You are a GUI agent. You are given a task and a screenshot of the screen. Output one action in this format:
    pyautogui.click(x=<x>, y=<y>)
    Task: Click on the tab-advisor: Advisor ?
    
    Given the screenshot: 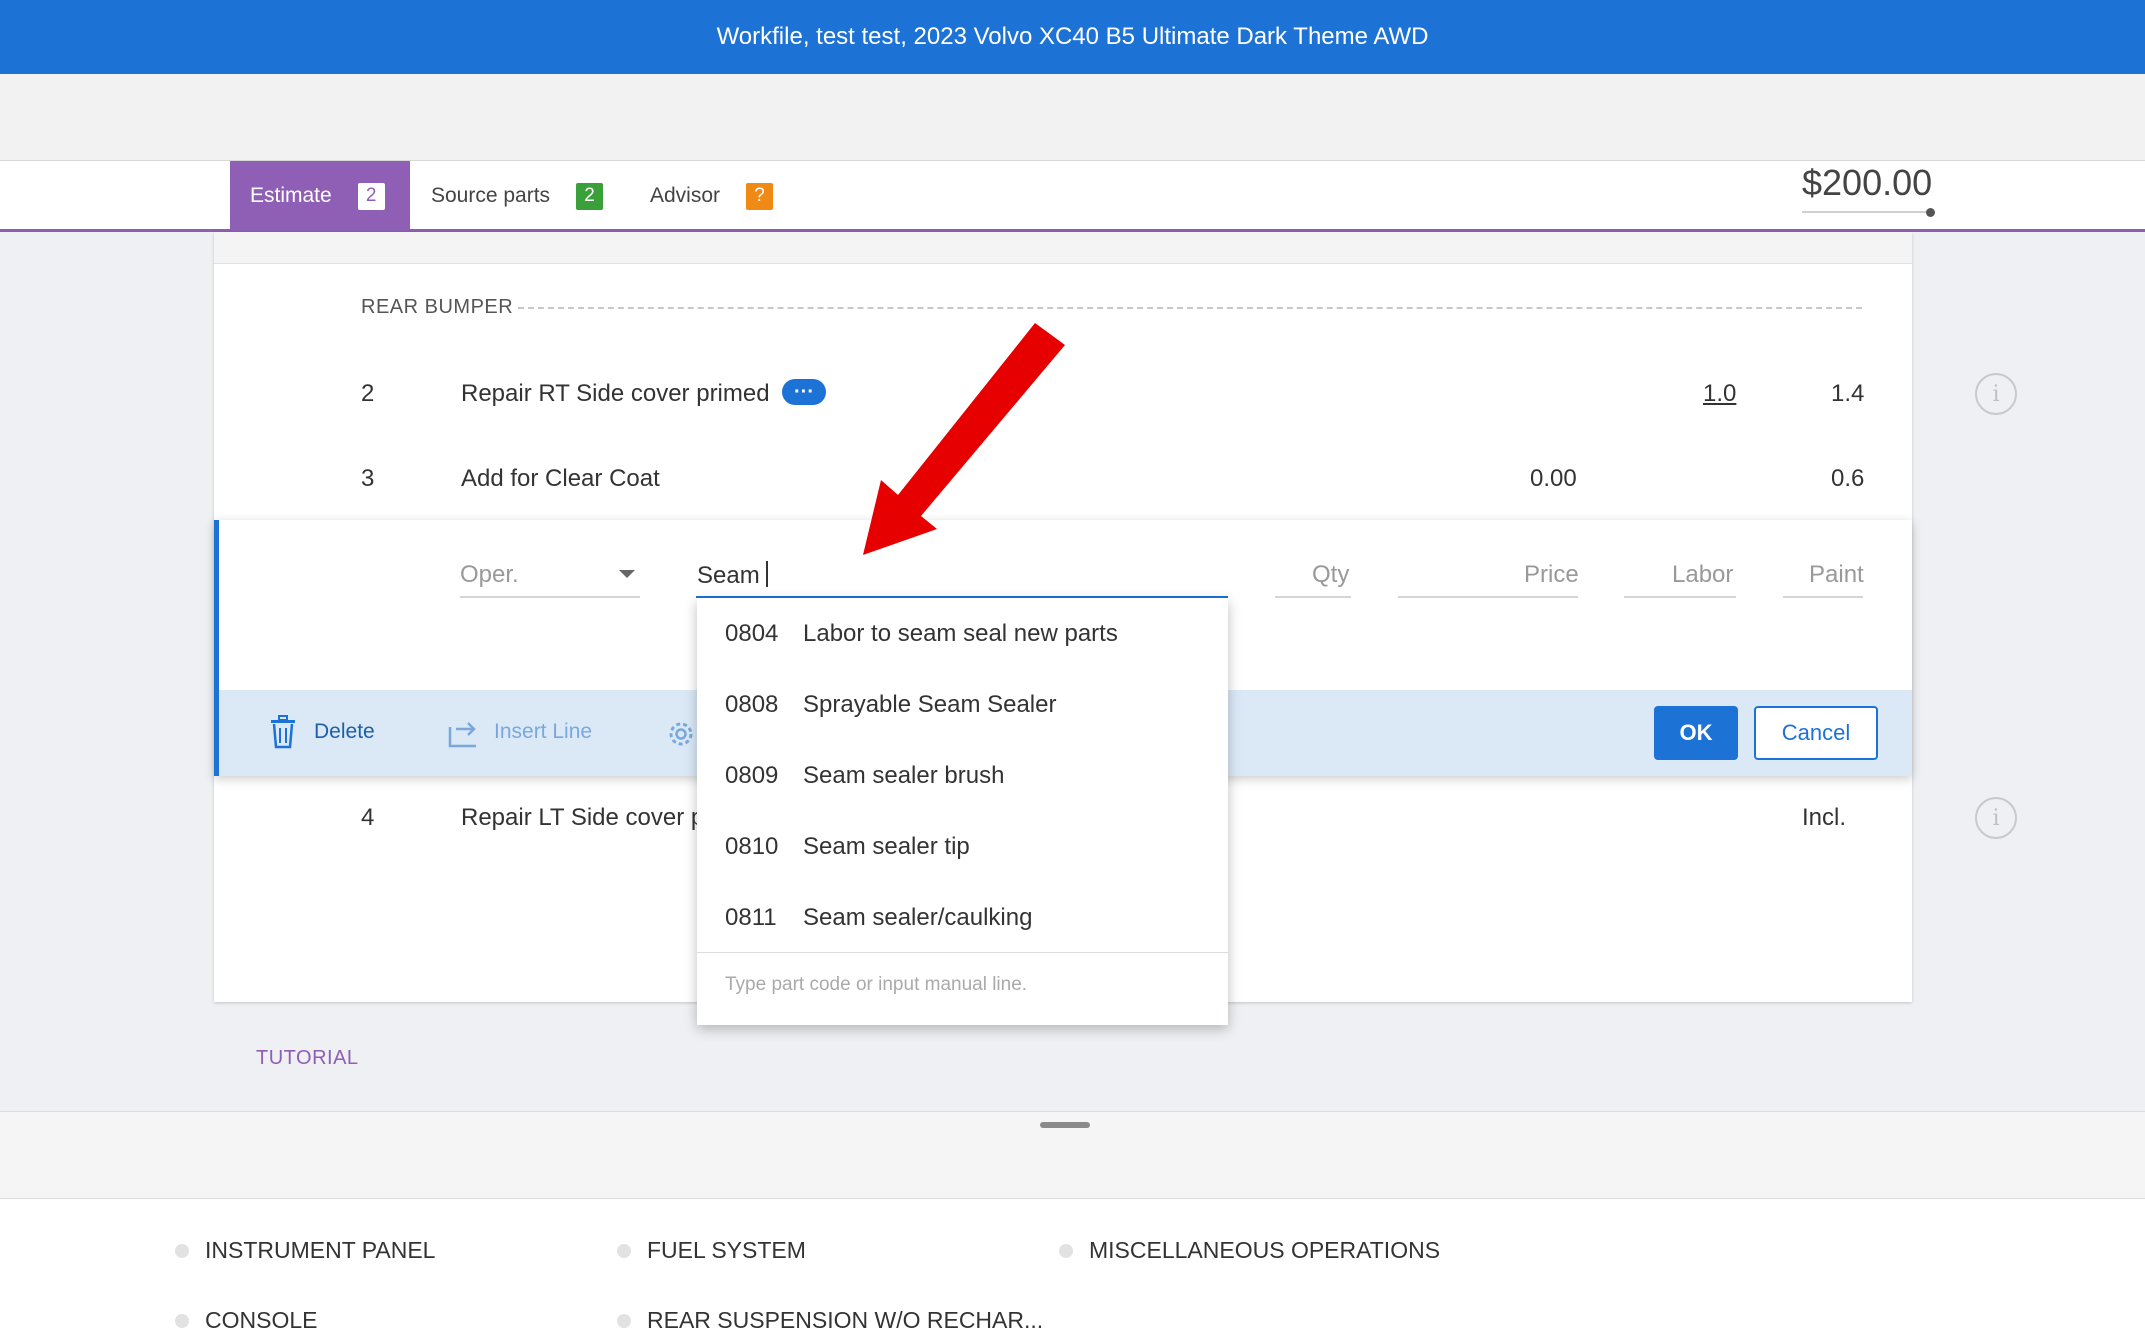 What is the action you would take?
    pyautogui.click(x=712, y=196)
    